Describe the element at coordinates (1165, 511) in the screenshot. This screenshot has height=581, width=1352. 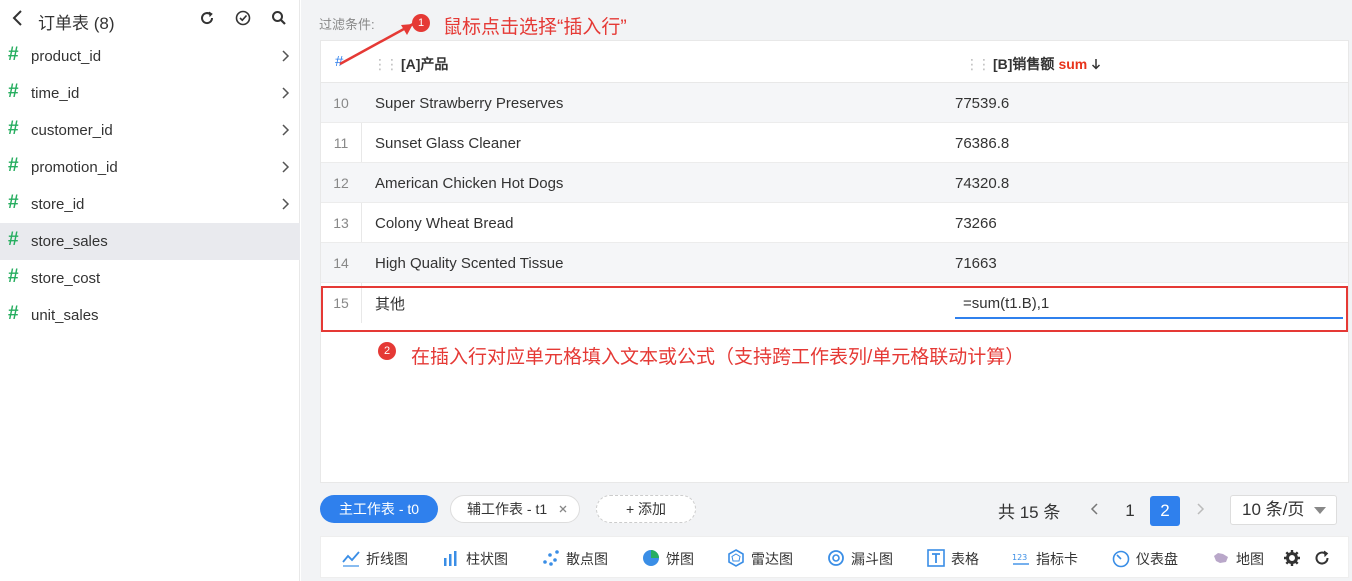
I see `page-button-2: 2` at that location.